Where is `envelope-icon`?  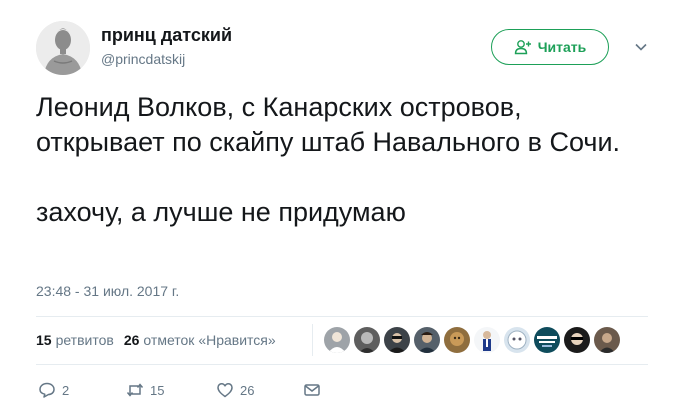
envelope-icon is located at coordinates (312, 390).